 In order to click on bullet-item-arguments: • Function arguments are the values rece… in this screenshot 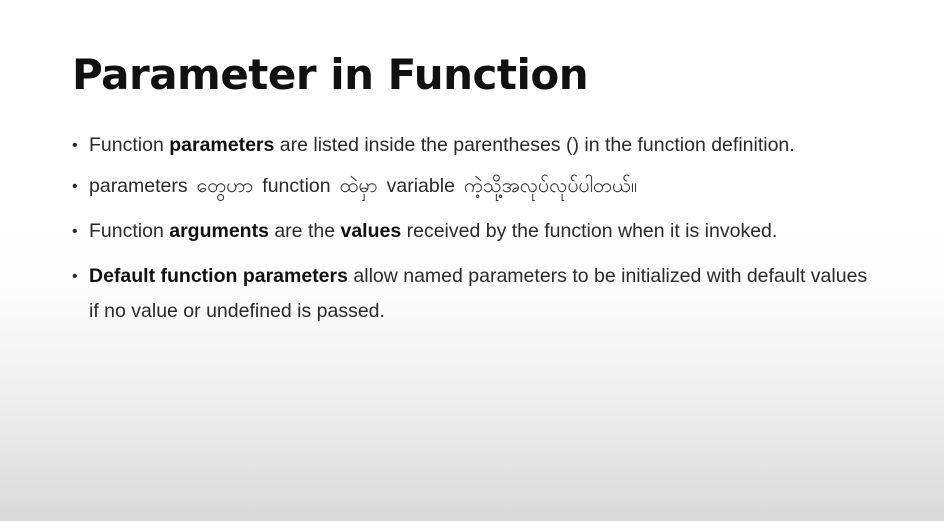, I will do `click(472, 231)`.